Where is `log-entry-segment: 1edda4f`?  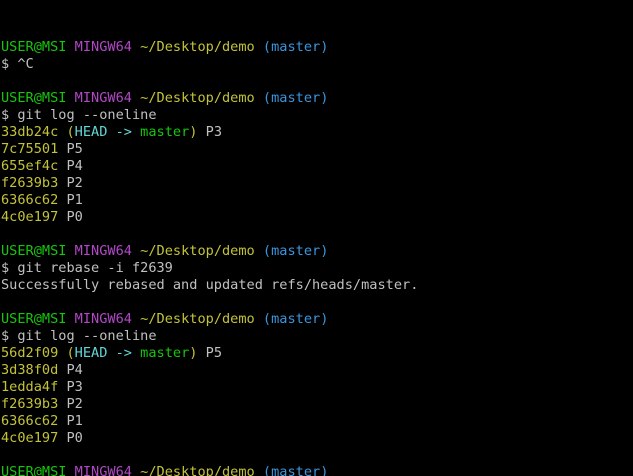
log-entry-segment: 1edda4f is located at coordinates (30, 387).